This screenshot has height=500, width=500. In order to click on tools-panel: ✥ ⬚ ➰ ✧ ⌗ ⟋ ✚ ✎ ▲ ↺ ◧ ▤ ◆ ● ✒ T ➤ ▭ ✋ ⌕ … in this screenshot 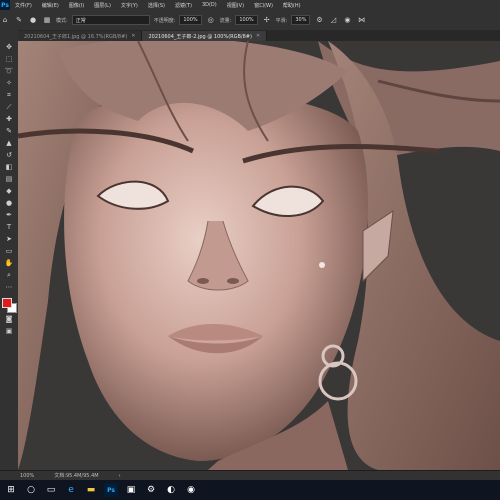, I will do `click(9, 256)`.